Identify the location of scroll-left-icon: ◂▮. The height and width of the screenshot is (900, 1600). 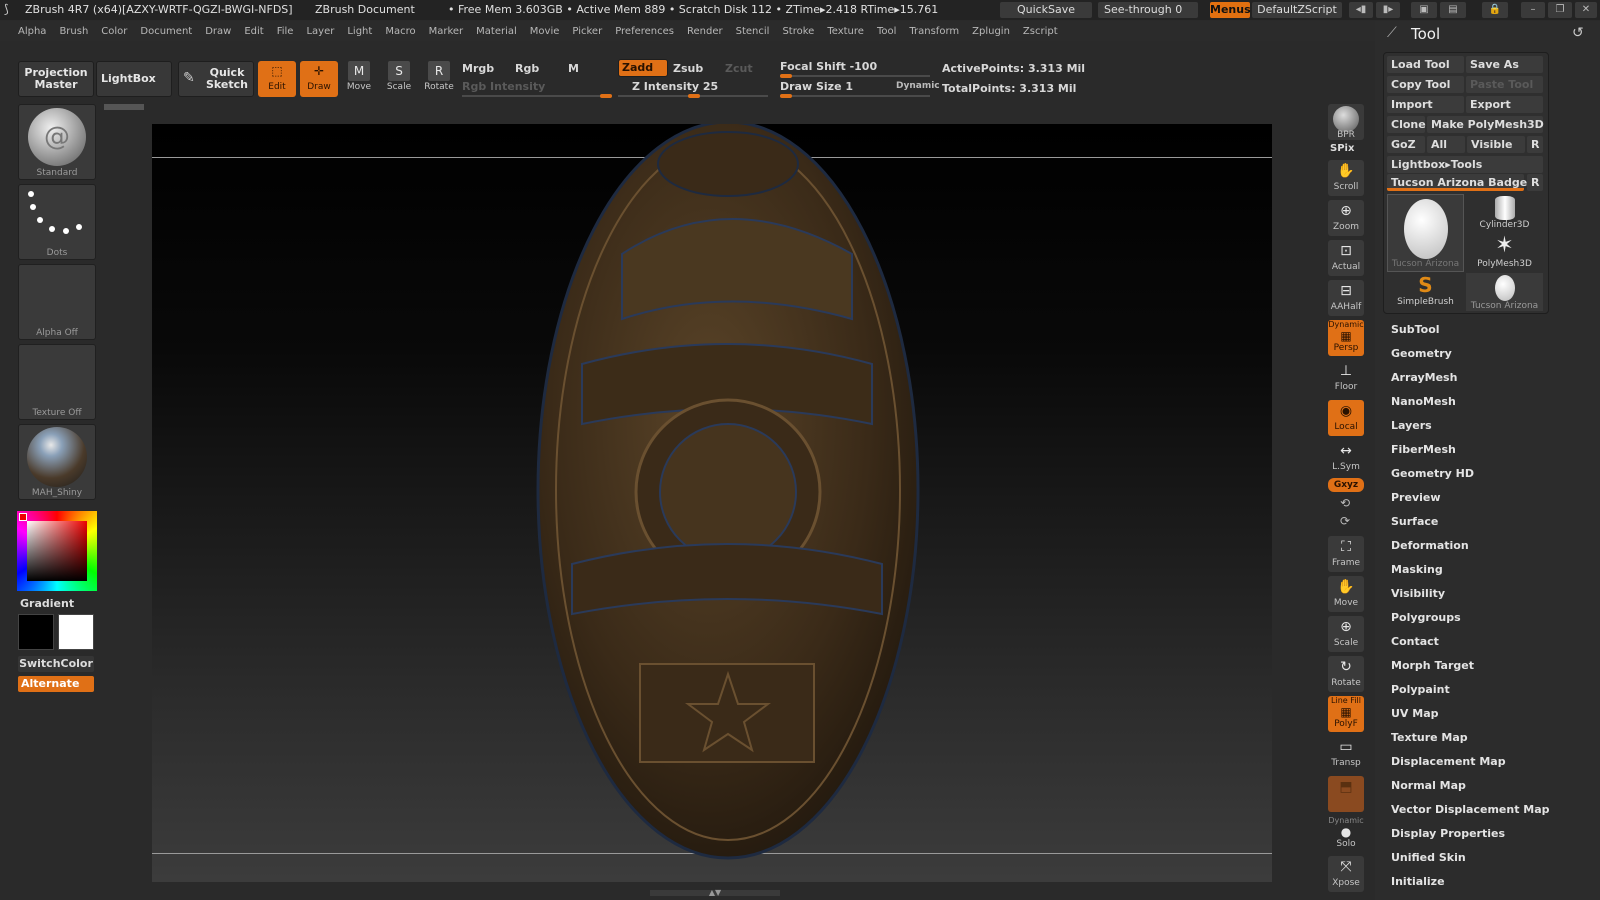
(1361, 10).